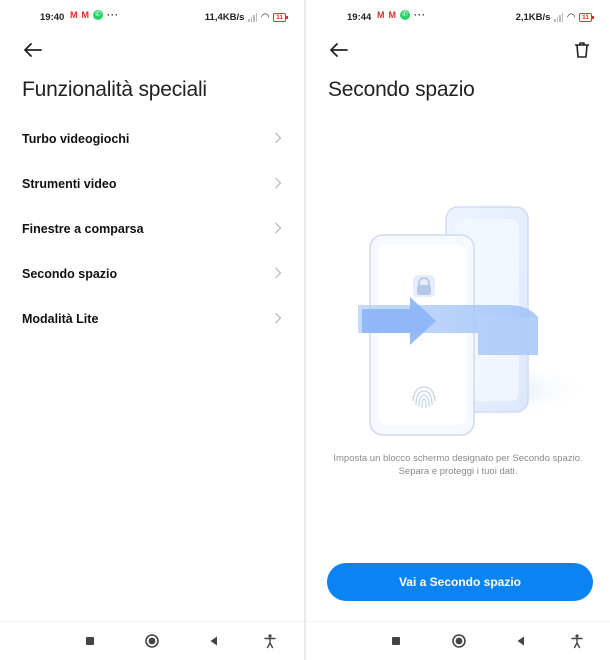 The image size is (610, 660). What do you see at coordinates (114, 89) in the screenshot?
I see `page-title: Funzionalità speciali` at bounding box center [114, 89].